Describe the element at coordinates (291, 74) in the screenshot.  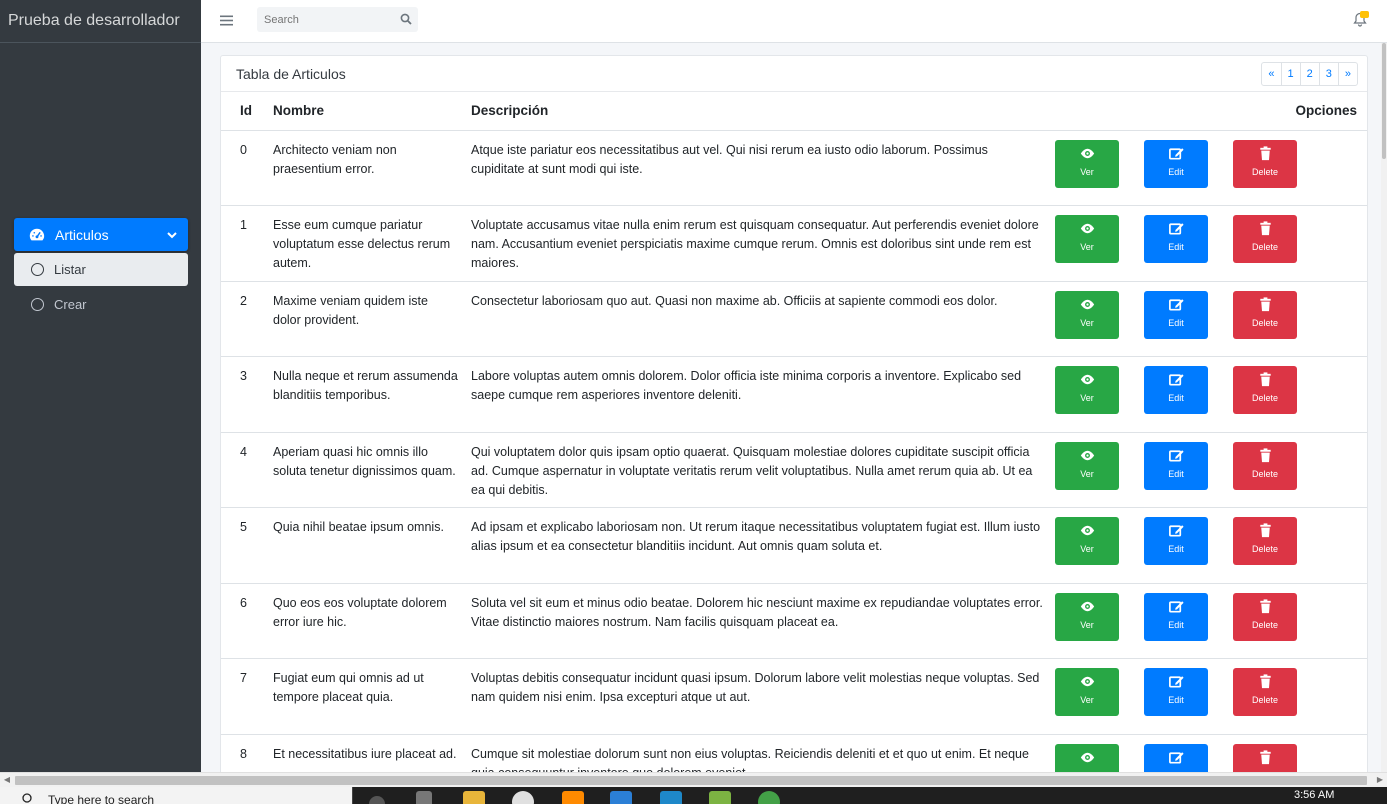
I see `card-title: Tabla de Articulos` at that location.